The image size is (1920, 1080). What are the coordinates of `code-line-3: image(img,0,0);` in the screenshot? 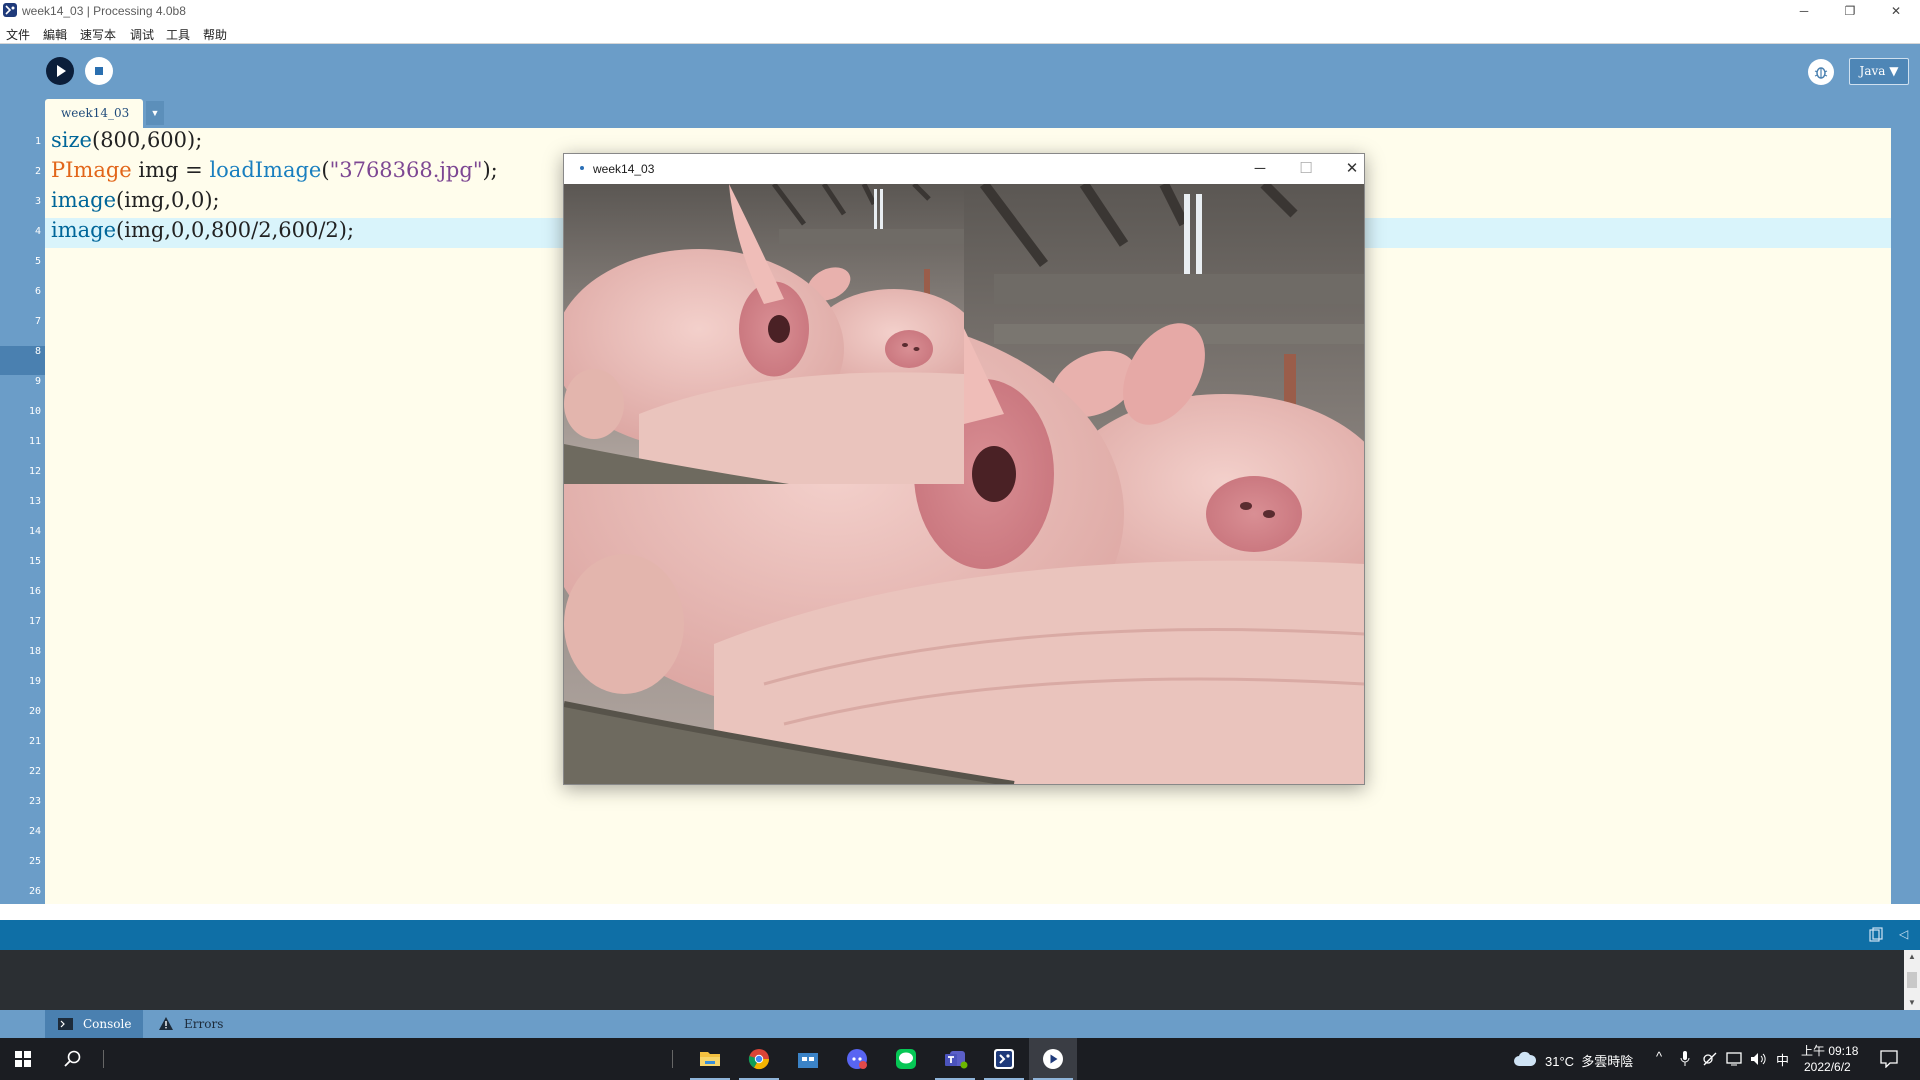 It's located at (135, 200).